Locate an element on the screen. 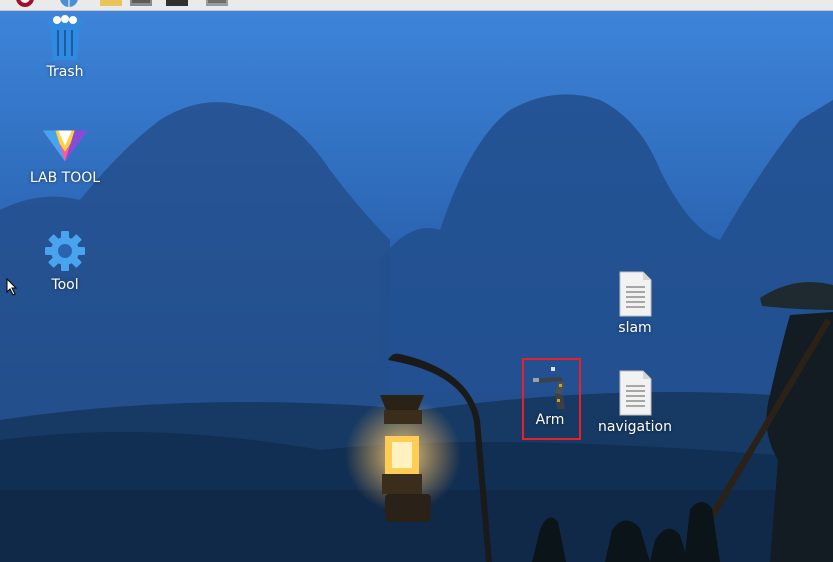 Image resolution: width=833 pixels, height=562 pixels. app-window-icon is located at coordinates (217, 4).